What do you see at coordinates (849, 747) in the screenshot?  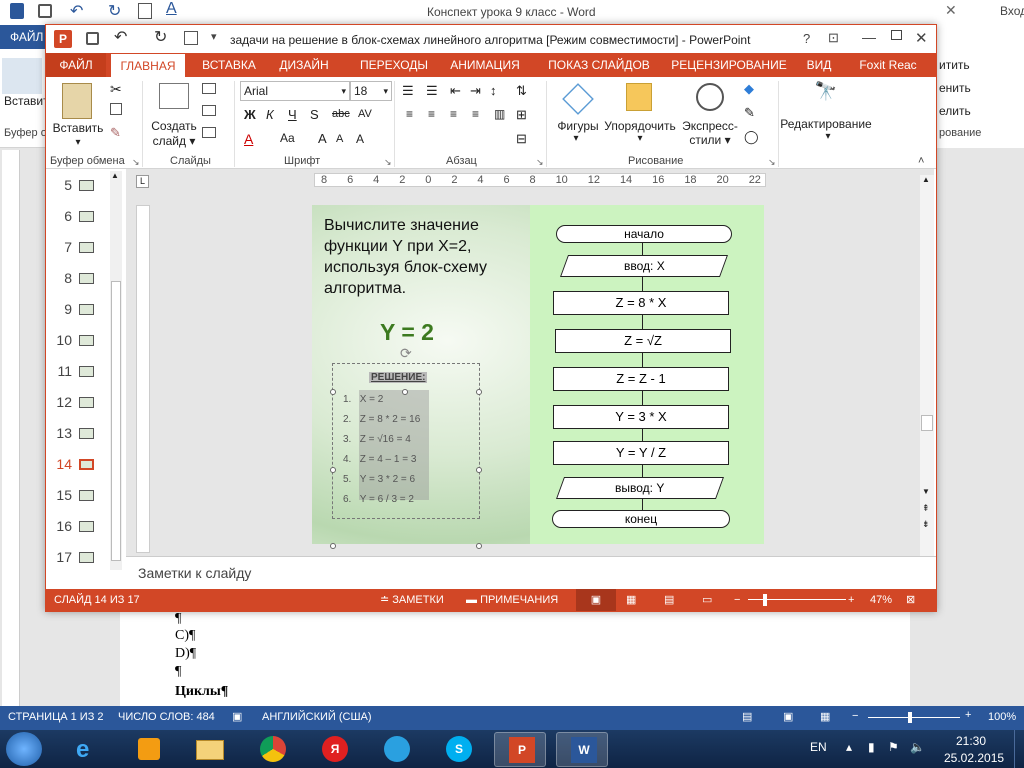 I see `tray-expand-icon: ▴` at bounding box center [849, 747].